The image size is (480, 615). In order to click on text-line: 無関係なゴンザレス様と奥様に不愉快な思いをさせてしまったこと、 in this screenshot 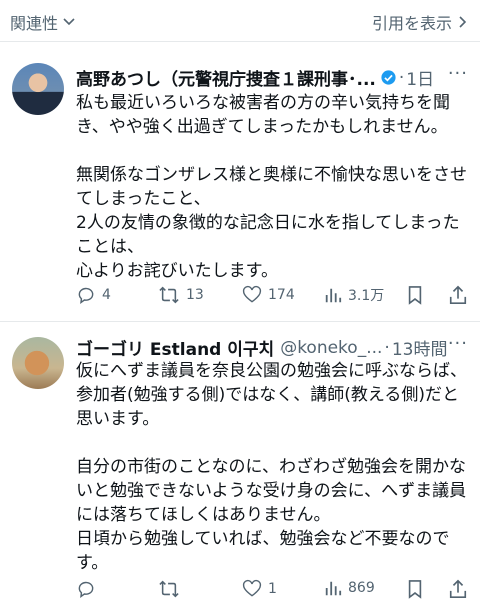, I will do `click(271, 187)`.